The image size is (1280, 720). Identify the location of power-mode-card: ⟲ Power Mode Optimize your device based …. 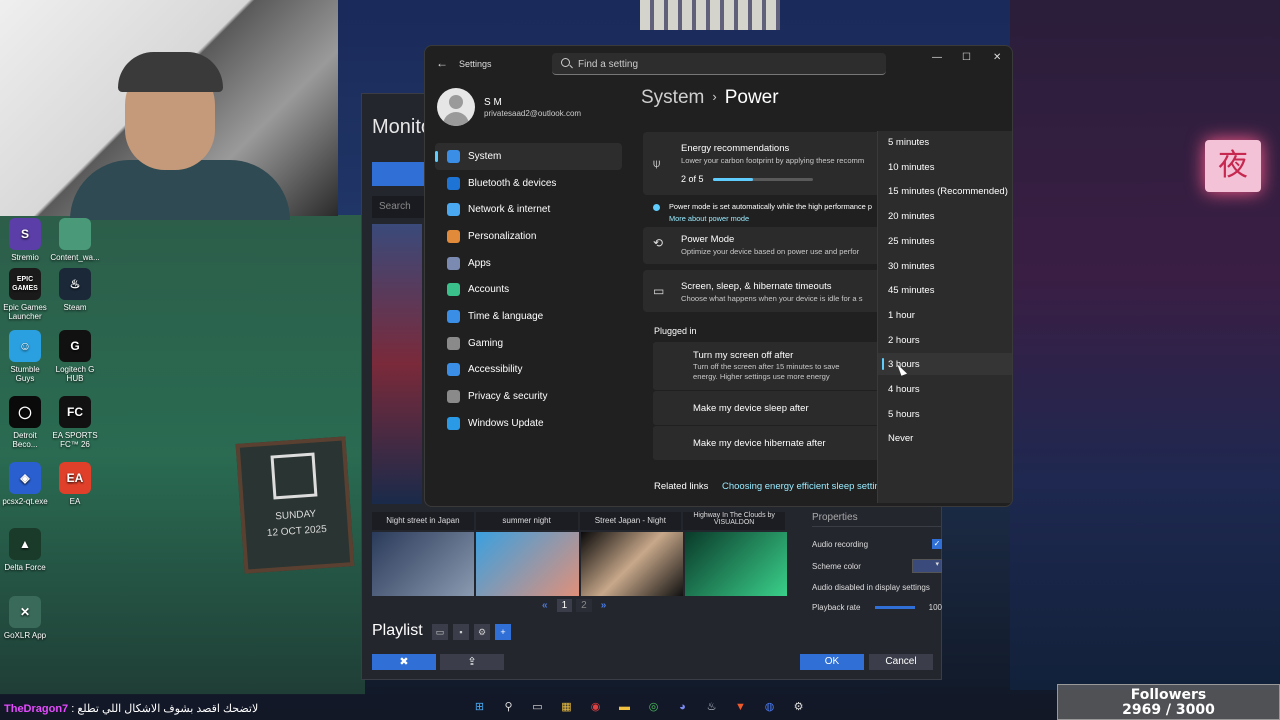
(763, 245).